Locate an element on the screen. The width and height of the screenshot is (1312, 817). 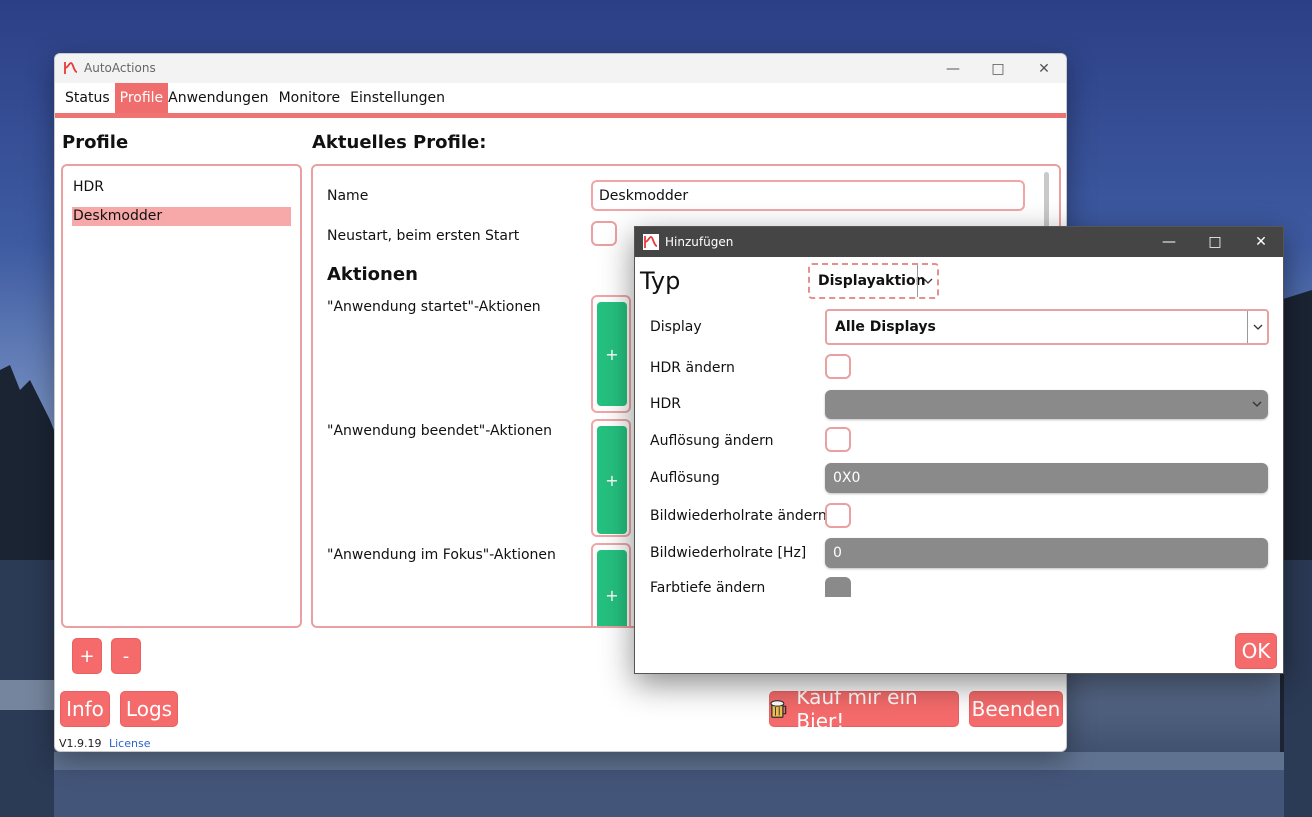
dialog-title-bar: Hinzufügen — □ ✕ is located at coordinates (959, 242).